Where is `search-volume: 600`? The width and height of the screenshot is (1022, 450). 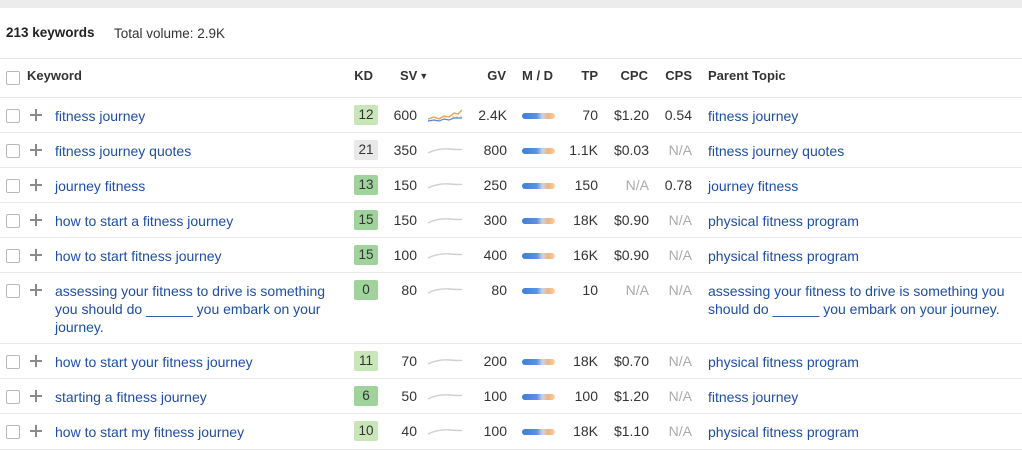 search-volume: 600 is located at coordinates (405, 115).